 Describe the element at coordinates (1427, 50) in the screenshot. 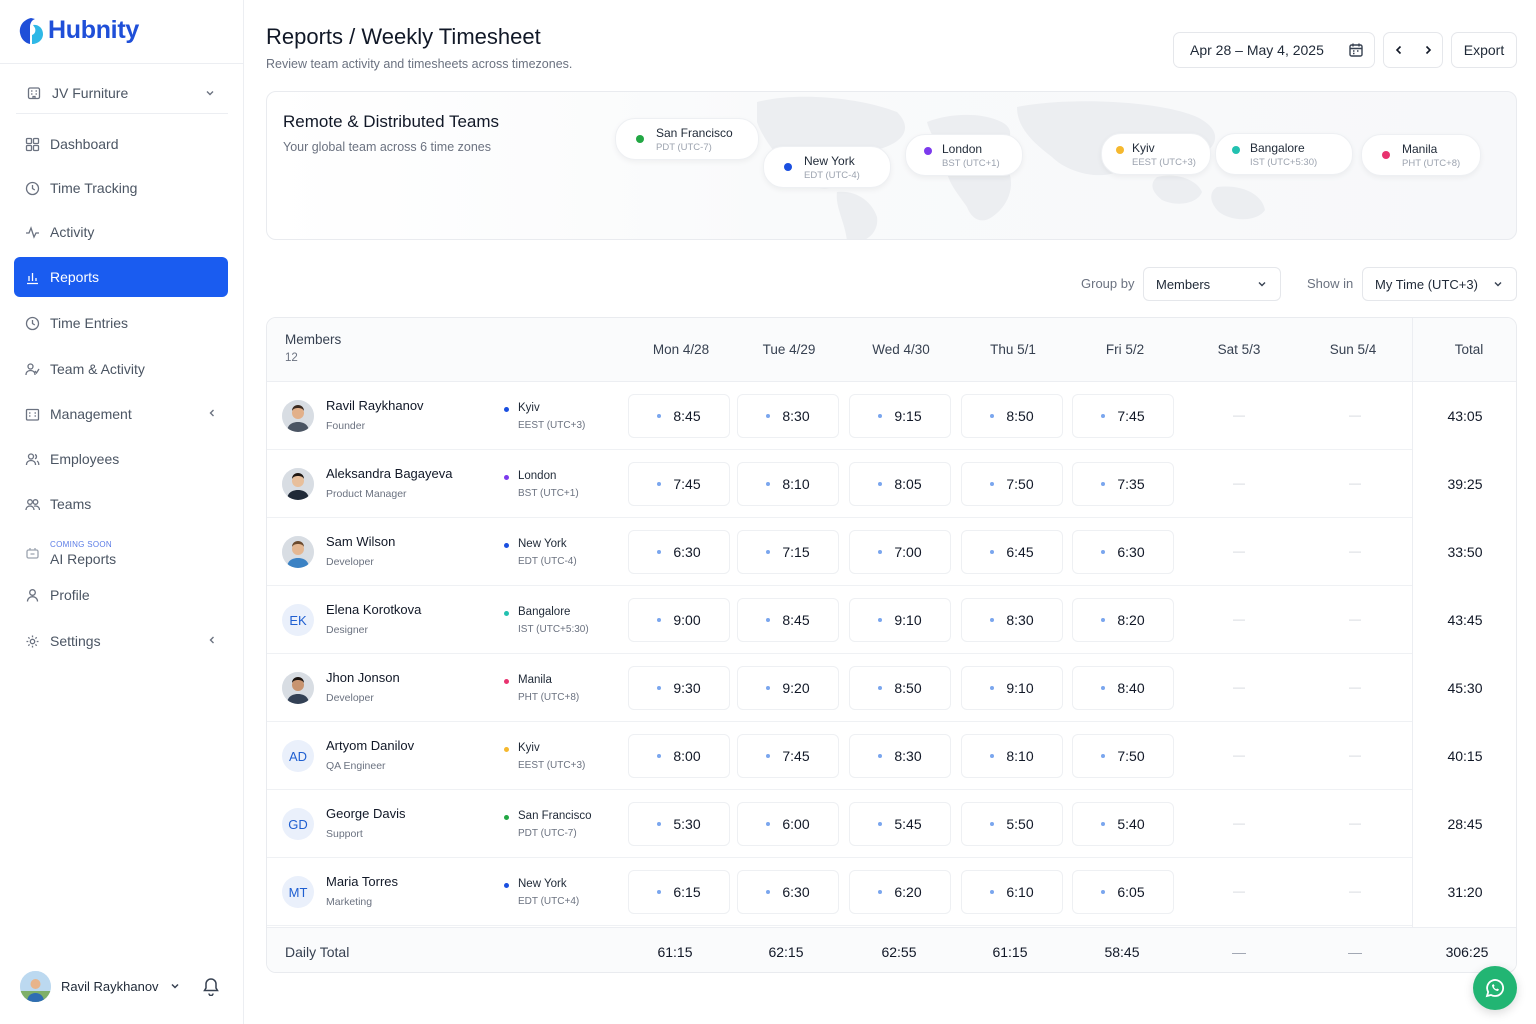

I see `next-week-button` at that location.